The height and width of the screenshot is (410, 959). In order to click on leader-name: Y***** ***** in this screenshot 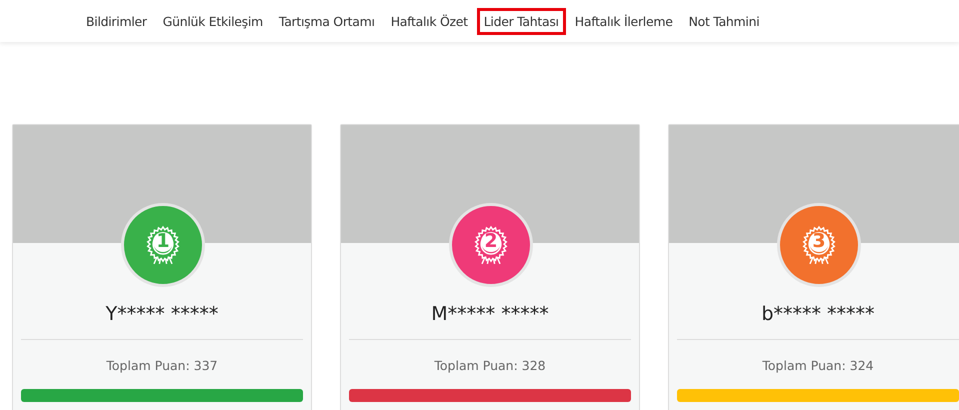, I will do `click(162, 314)`.